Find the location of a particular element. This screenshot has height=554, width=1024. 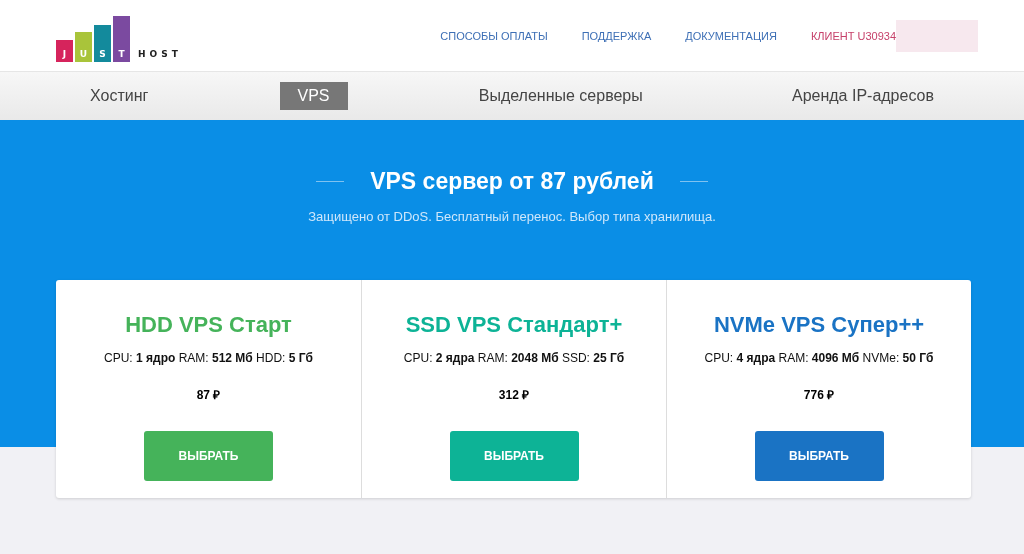

choose-button: ВЫБРАТЬ is located at coordinates (819, 456).